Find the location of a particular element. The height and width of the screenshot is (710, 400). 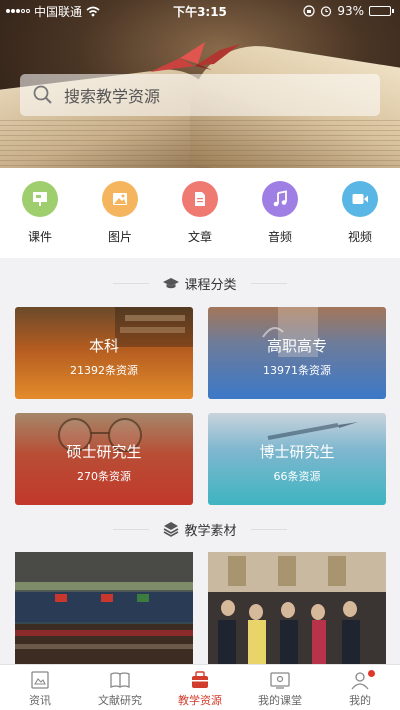

resource-bag-icon is located at coordinates (200, 679).